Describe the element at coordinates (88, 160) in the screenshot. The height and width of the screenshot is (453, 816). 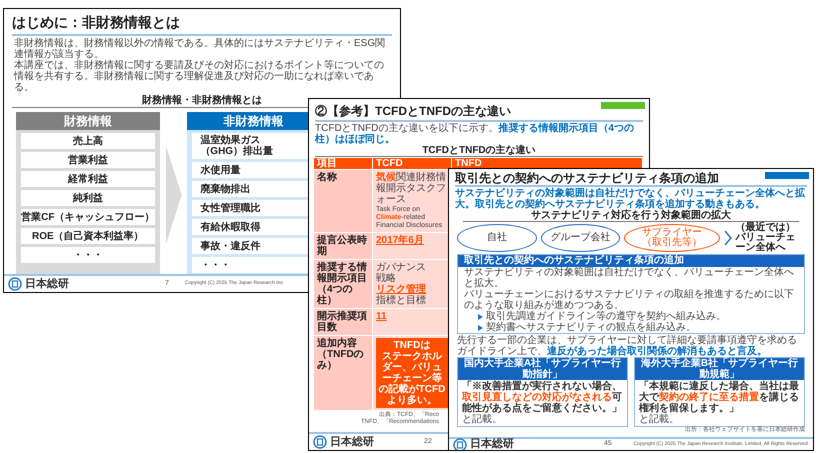
I see `list-item: 営業利益` at that location.